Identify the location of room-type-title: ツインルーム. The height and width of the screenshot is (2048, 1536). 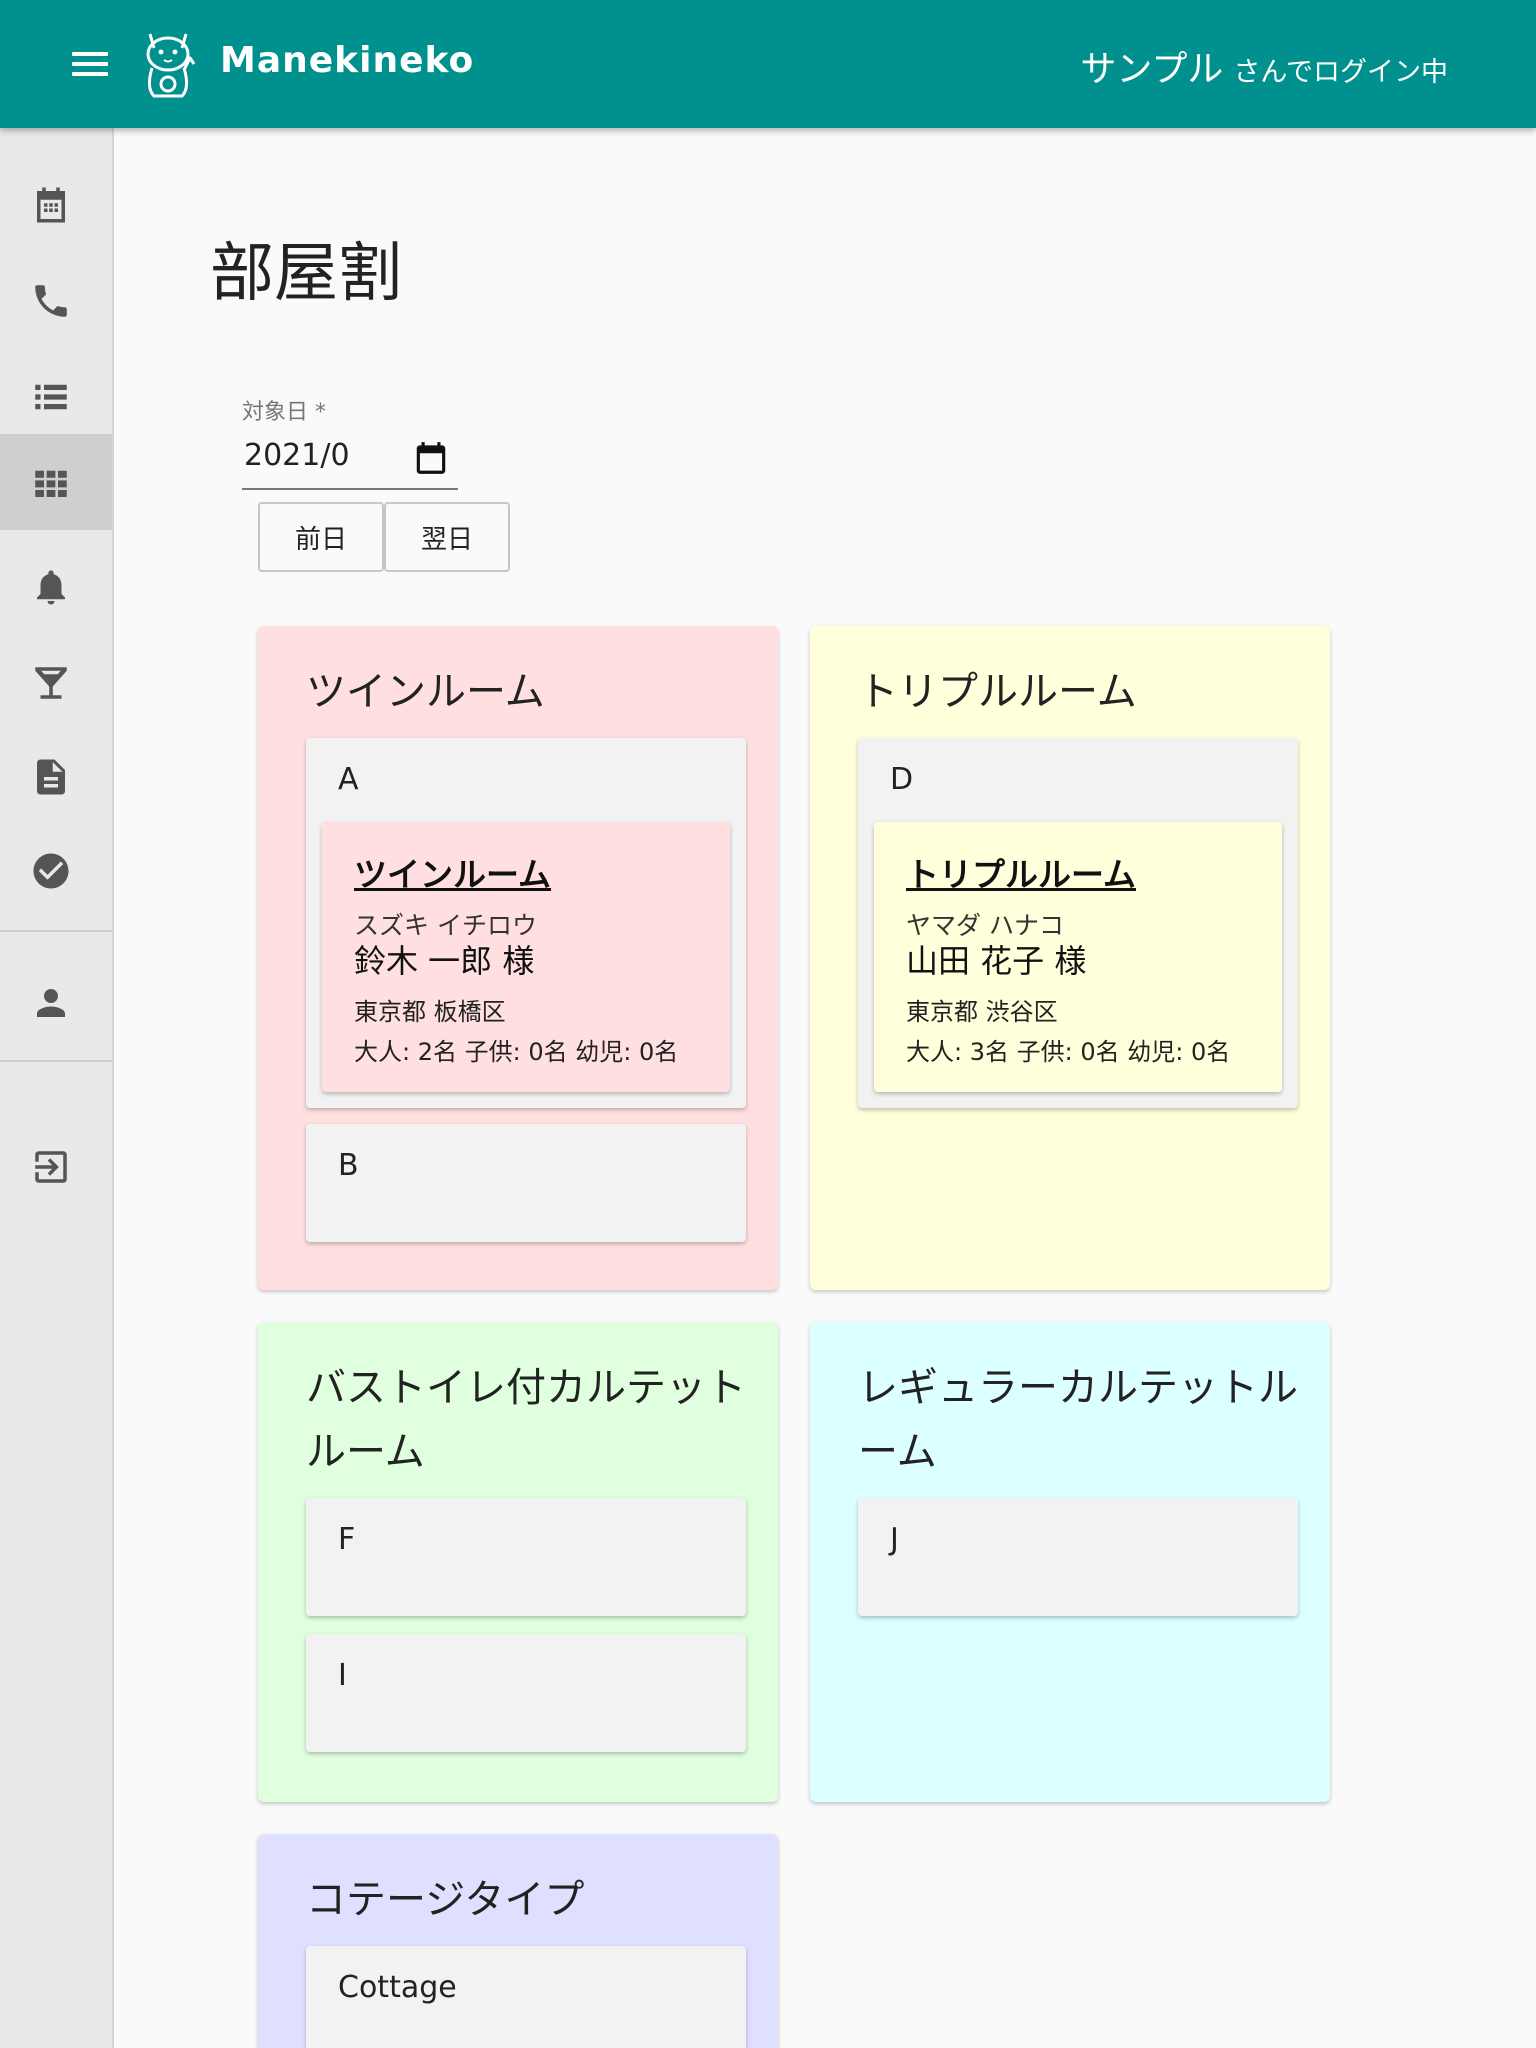
(425, 692).